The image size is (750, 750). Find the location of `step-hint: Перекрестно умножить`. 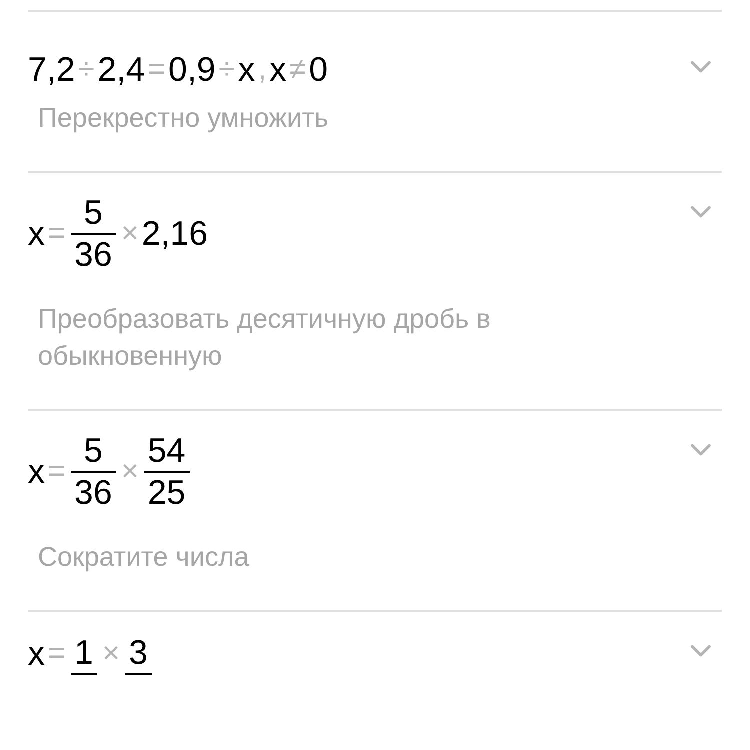

step-hint: Перекрестно умножить is located at coordinates (183, 118).